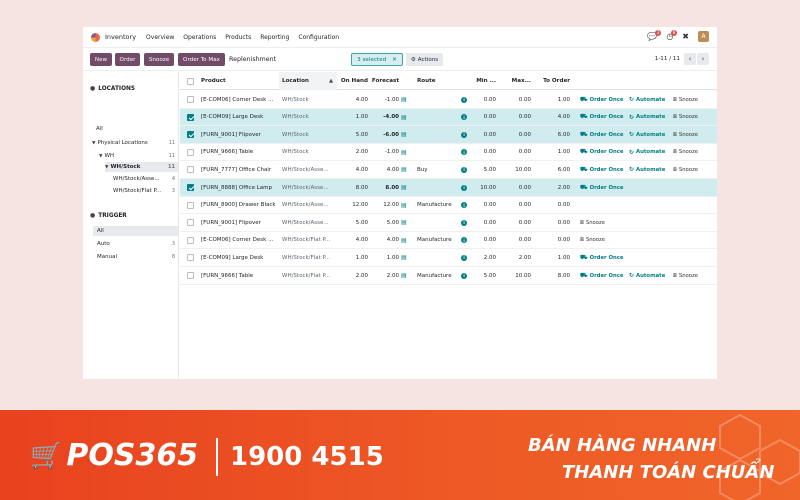 This screenshot has width=800, height=500. Describe the element at coordinates (552, 117) in the screenshot. I see `to-order-cell: 4.00` at that location.